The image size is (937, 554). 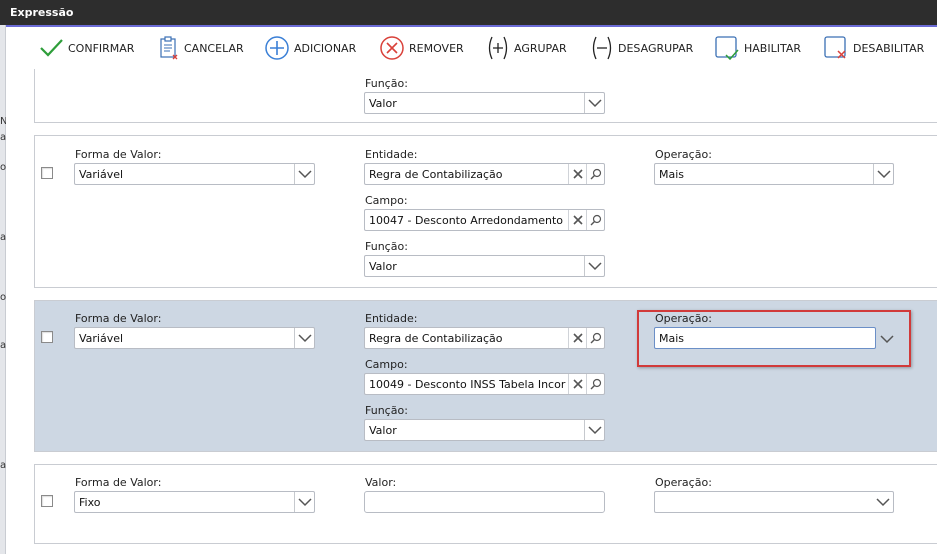 I want to click on campo-value: 10049 - Desconto INSS Tabela Incorreta, so click(x=467, y=384).